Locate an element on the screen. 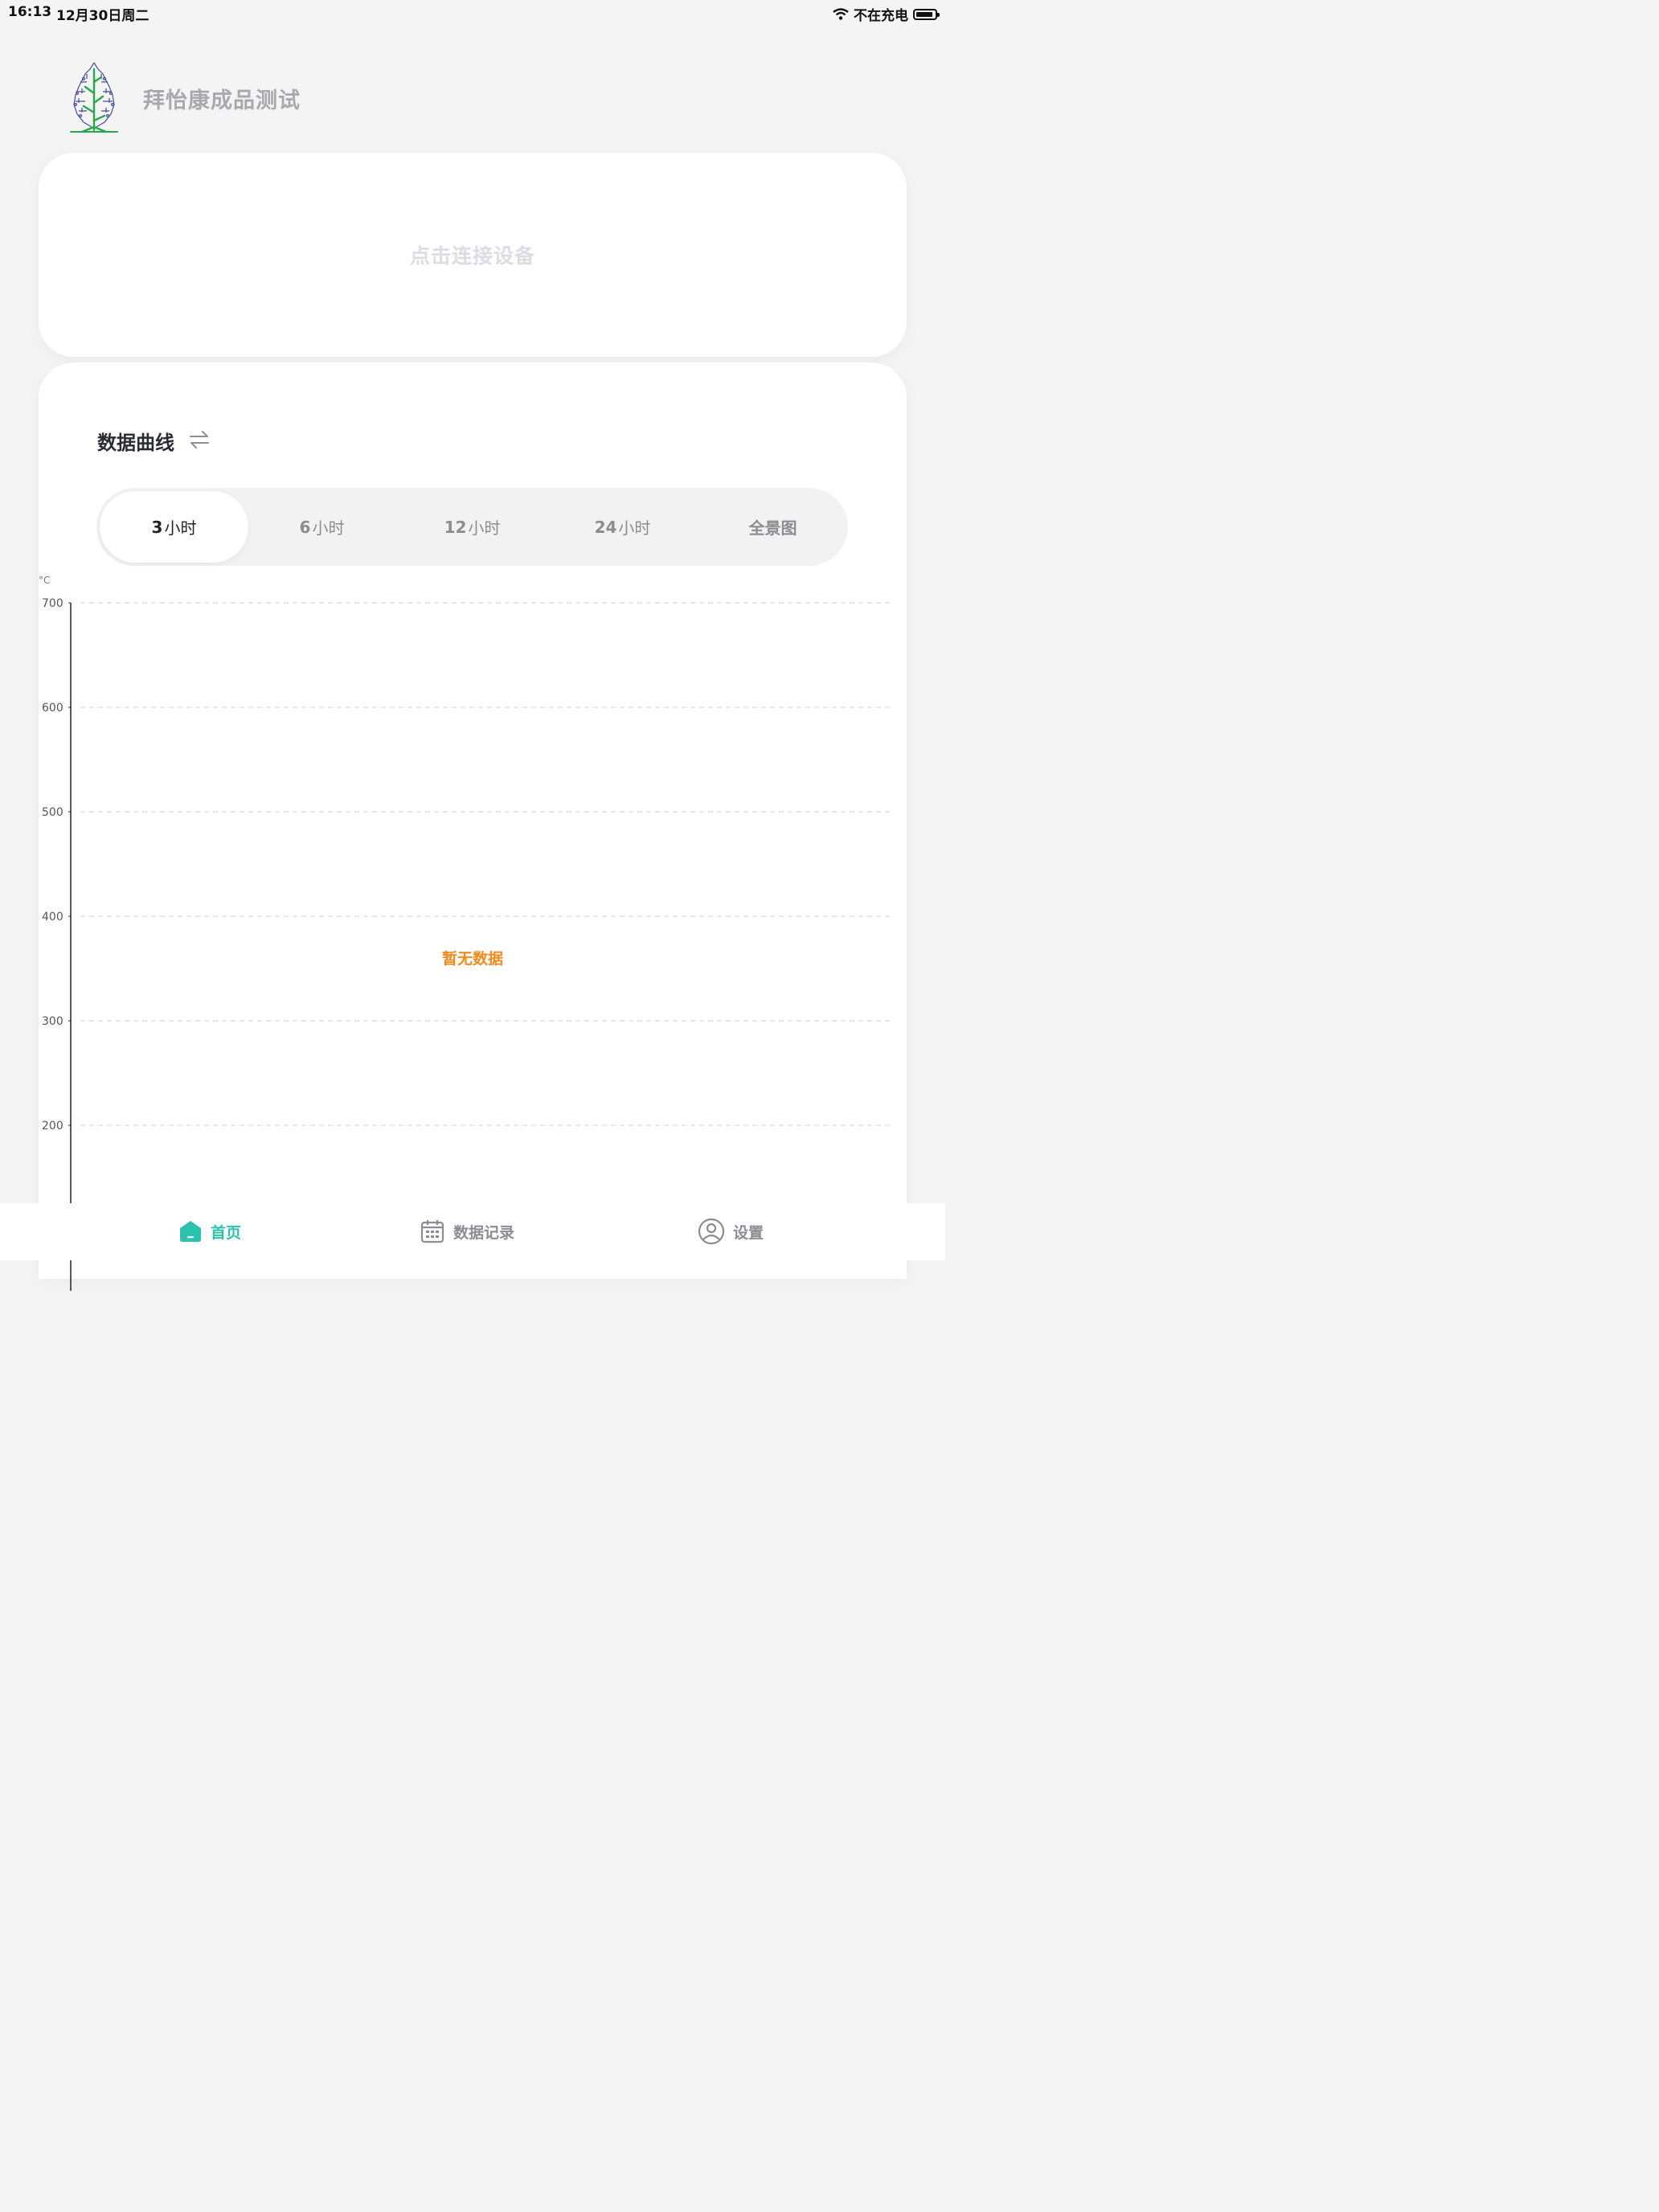 Image resolution: width=1659 pixels, height=2212 pixels. y-unit-label: °C is located at coordinates (44, 580).